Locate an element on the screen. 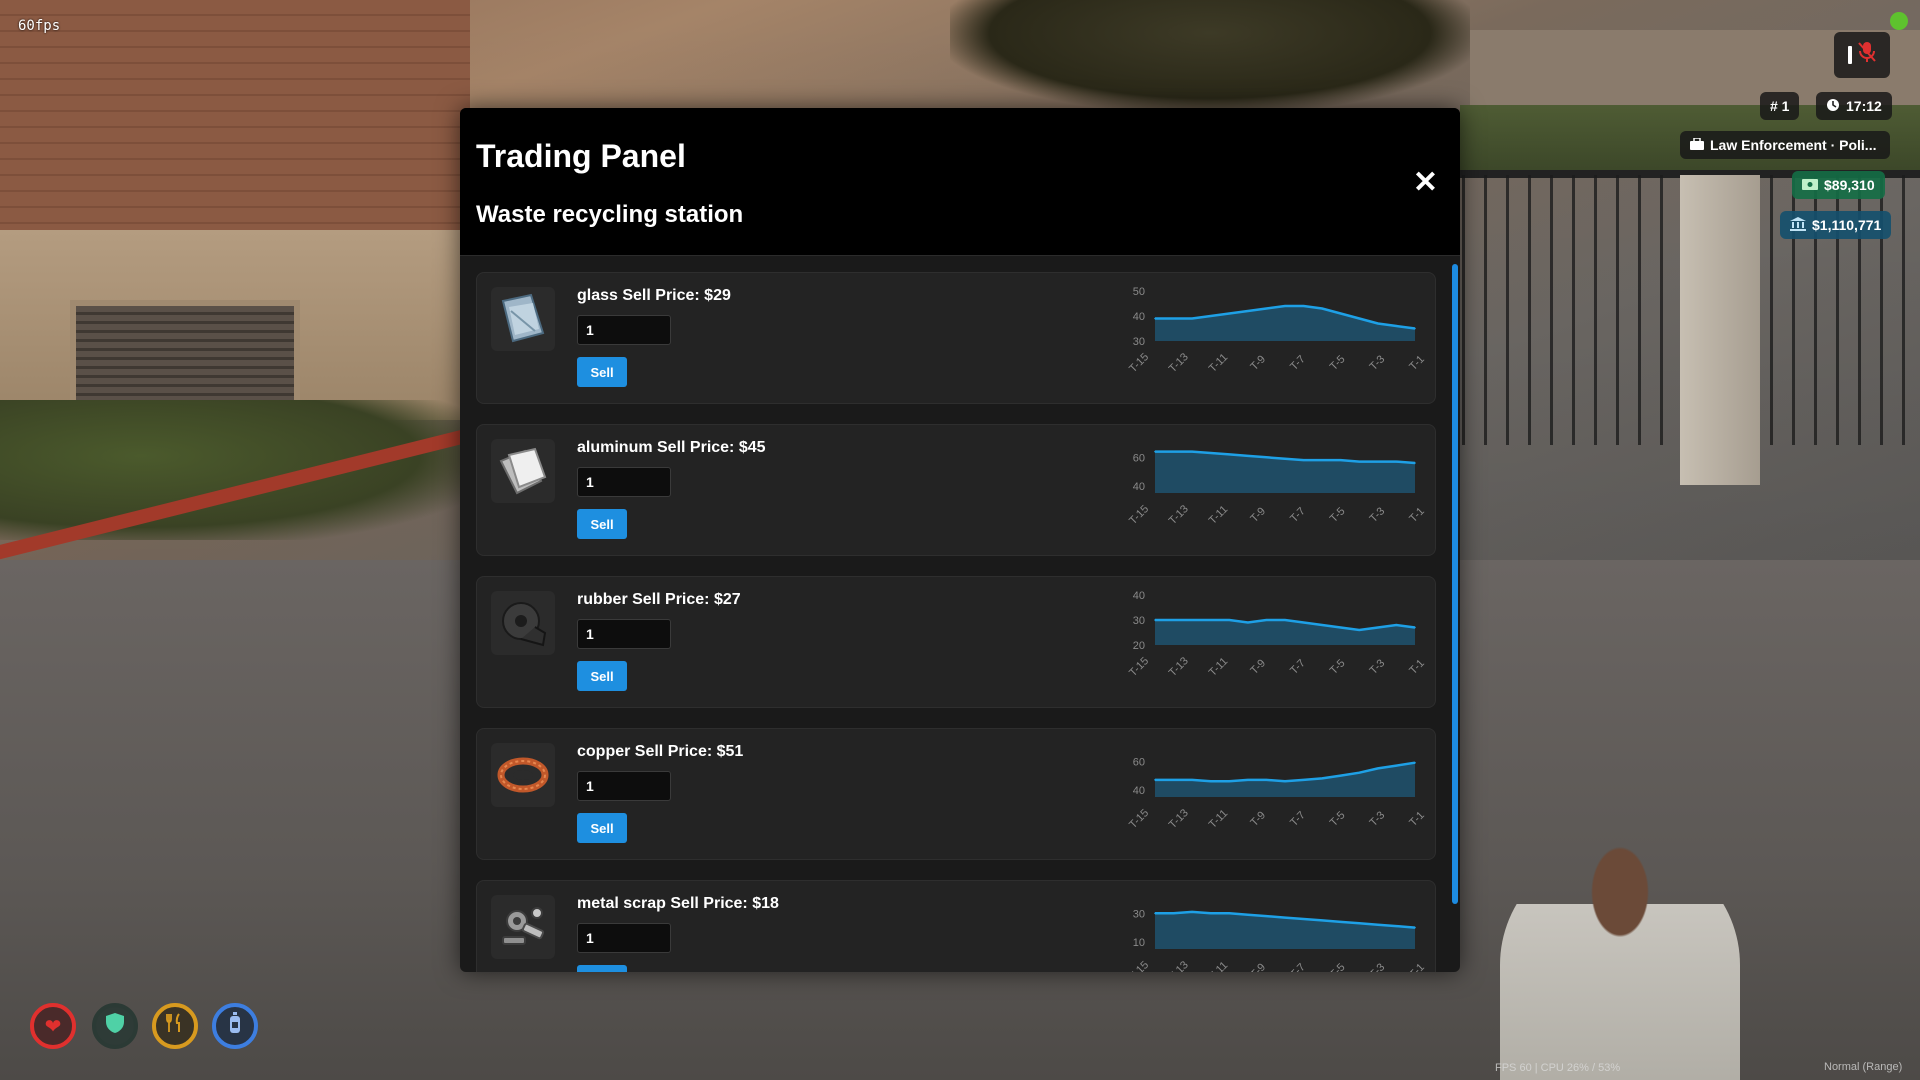  server-logo-icon is located at coordinates (1899, 21).